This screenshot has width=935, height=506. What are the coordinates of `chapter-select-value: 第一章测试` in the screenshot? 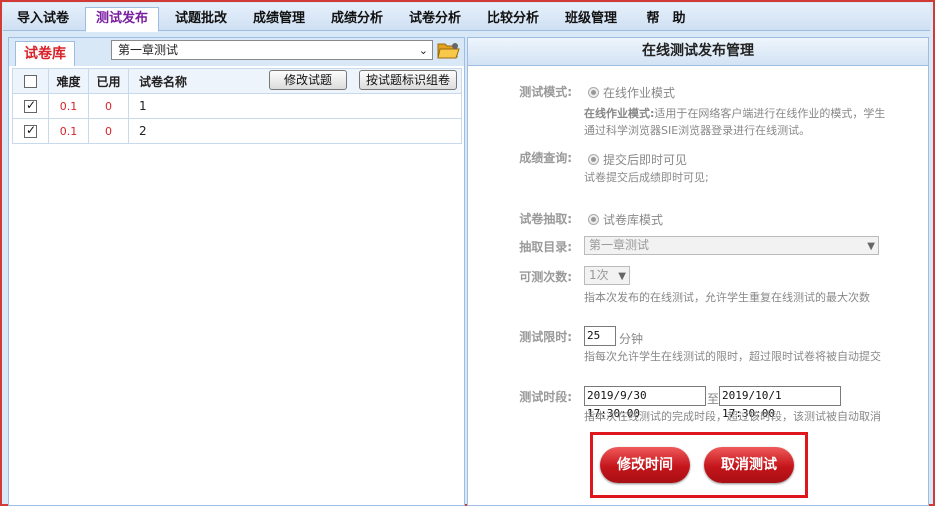 It's located at (148, 50).